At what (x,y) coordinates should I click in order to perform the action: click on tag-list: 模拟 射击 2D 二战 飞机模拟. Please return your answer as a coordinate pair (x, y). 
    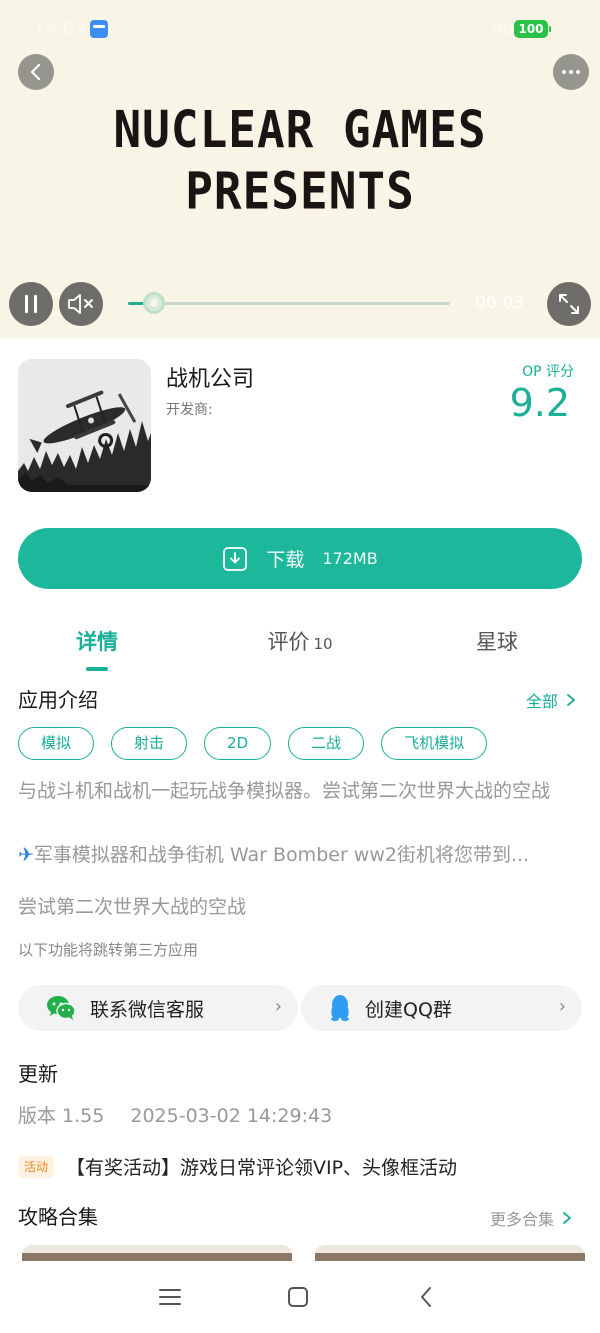
    Looking at the image, I should click on (253, 743).